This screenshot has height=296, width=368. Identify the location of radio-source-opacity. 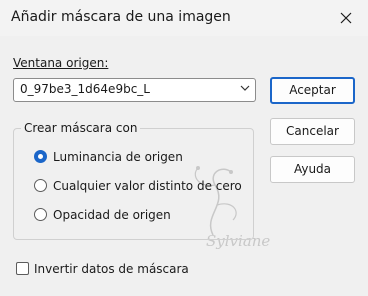
(40, 214).